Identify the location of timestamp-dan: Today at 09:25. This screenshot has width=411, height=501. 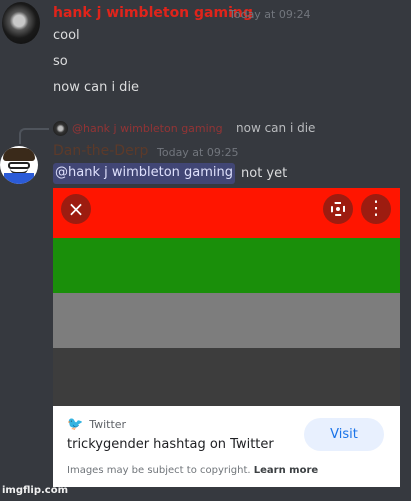
(198, 152).